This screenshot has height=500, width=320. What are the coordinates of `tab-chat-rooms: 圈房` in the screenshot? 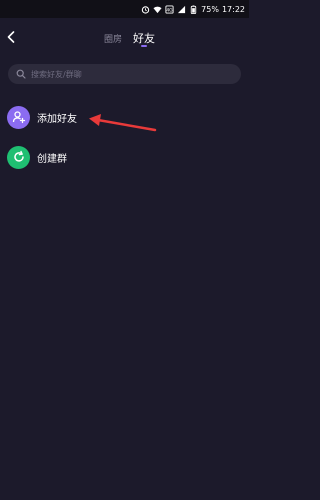 It's located at (113, 38).